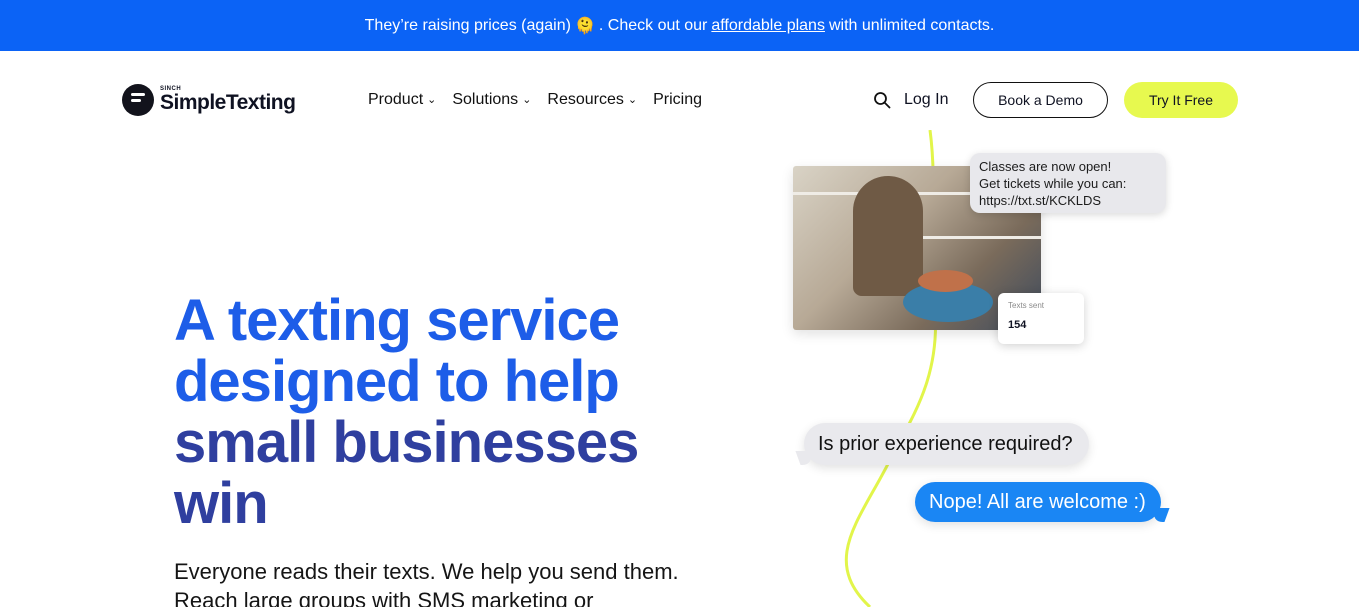 Image resolution: width=1359 pixels, height=607 pixels. Describe the element at coordinates (397, 381) in the screenshot. I see `hero-title-line: designed to help` at that location.